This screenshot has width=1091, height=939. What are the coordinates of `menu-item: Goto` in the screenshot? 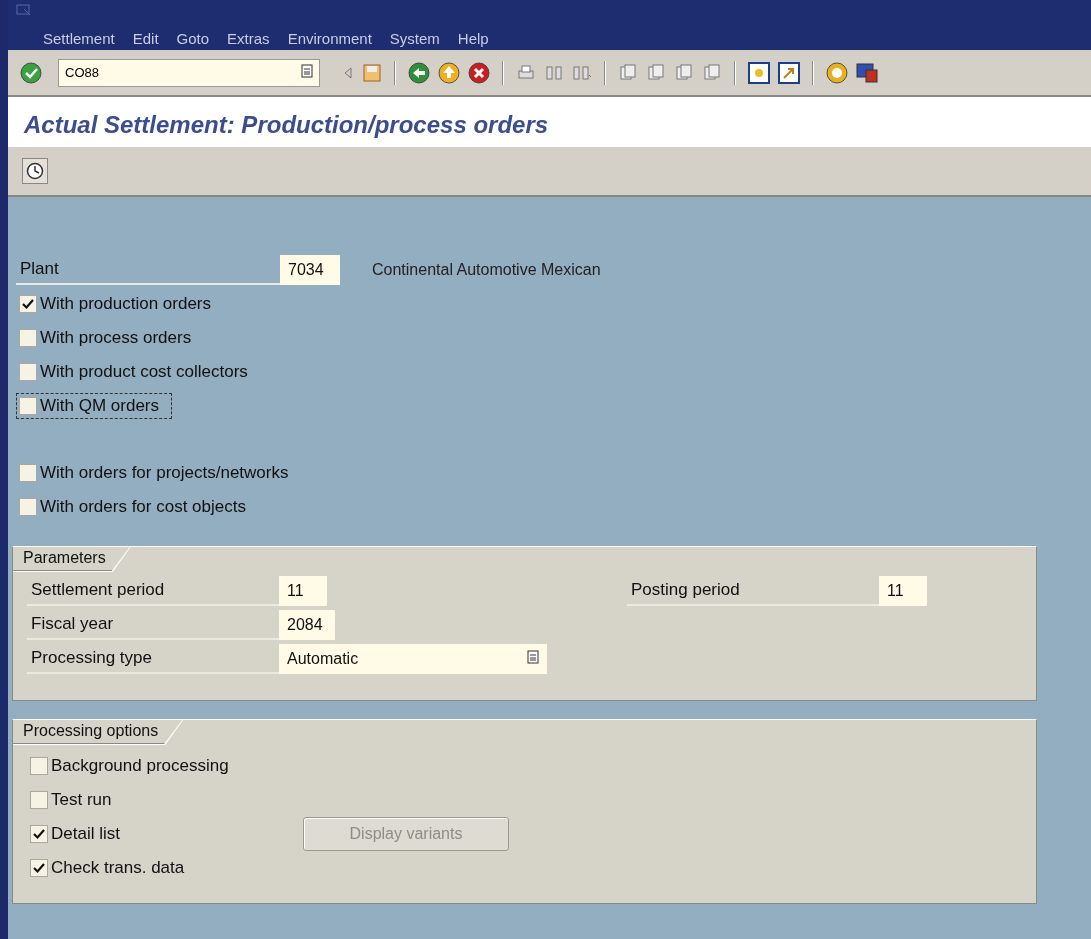 It's located at (193, 38).